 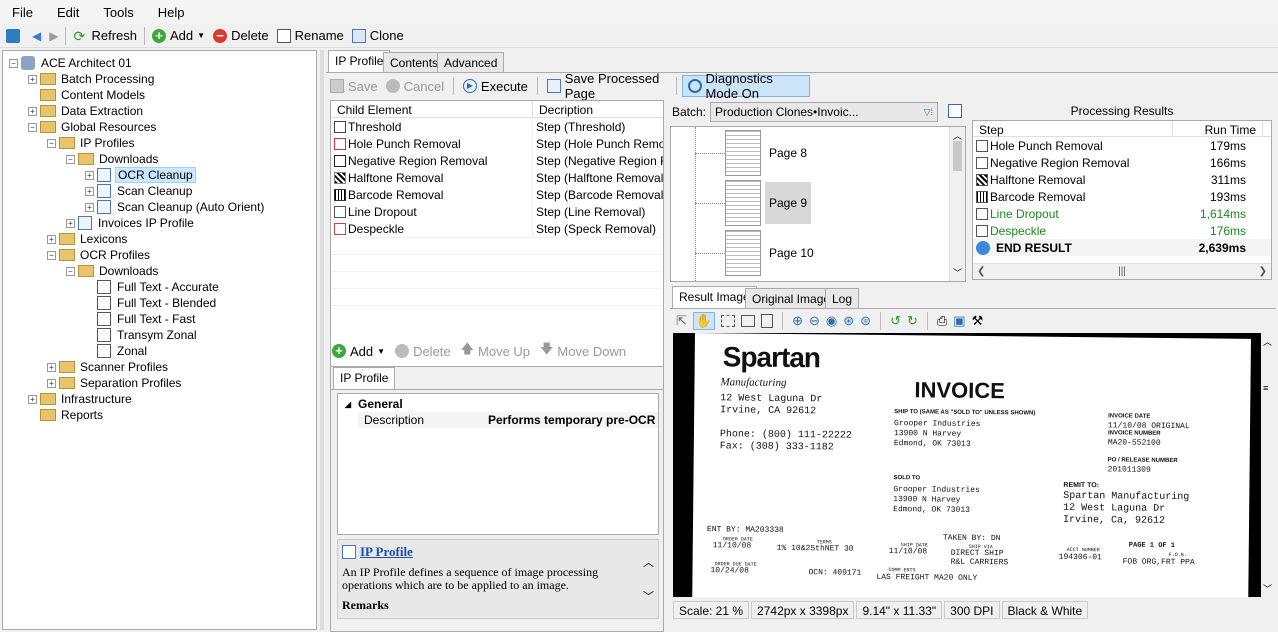 I want to click on menu-help: Help, so click(x=171, y=12).